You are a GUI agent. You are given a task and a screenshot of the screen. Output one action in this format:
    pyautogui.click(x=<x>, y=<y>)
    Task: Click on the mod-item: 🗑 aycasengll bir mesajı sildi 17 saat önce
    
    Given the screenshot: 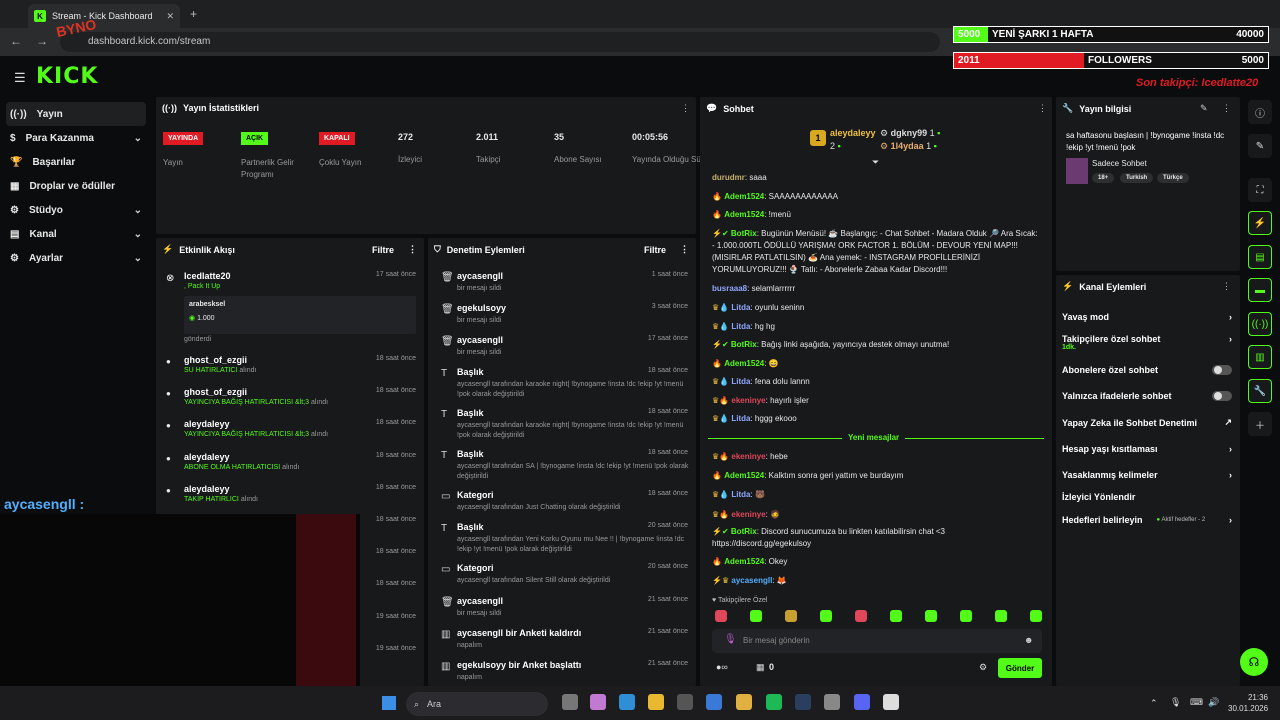 What is the action you would take?
    pyautogui.click(x=565, y=346)
    